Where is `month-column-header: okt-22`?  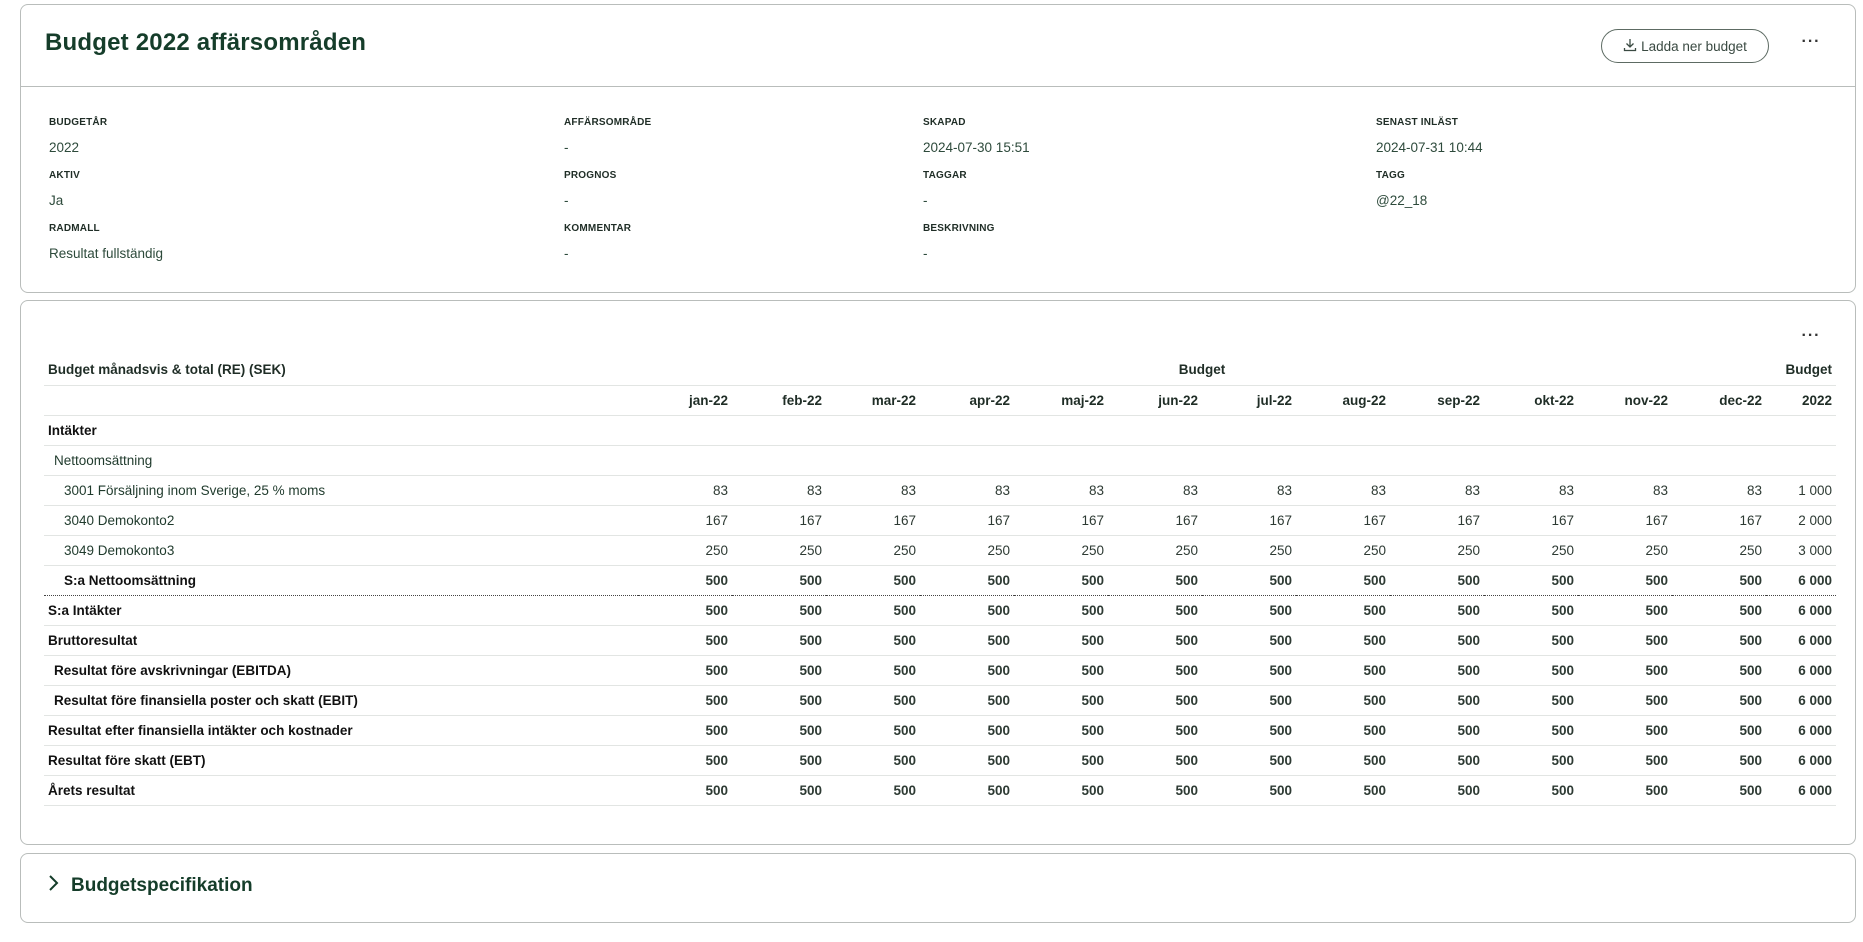
month-column-header: okt-22 is located at coordinates (1531, 400).